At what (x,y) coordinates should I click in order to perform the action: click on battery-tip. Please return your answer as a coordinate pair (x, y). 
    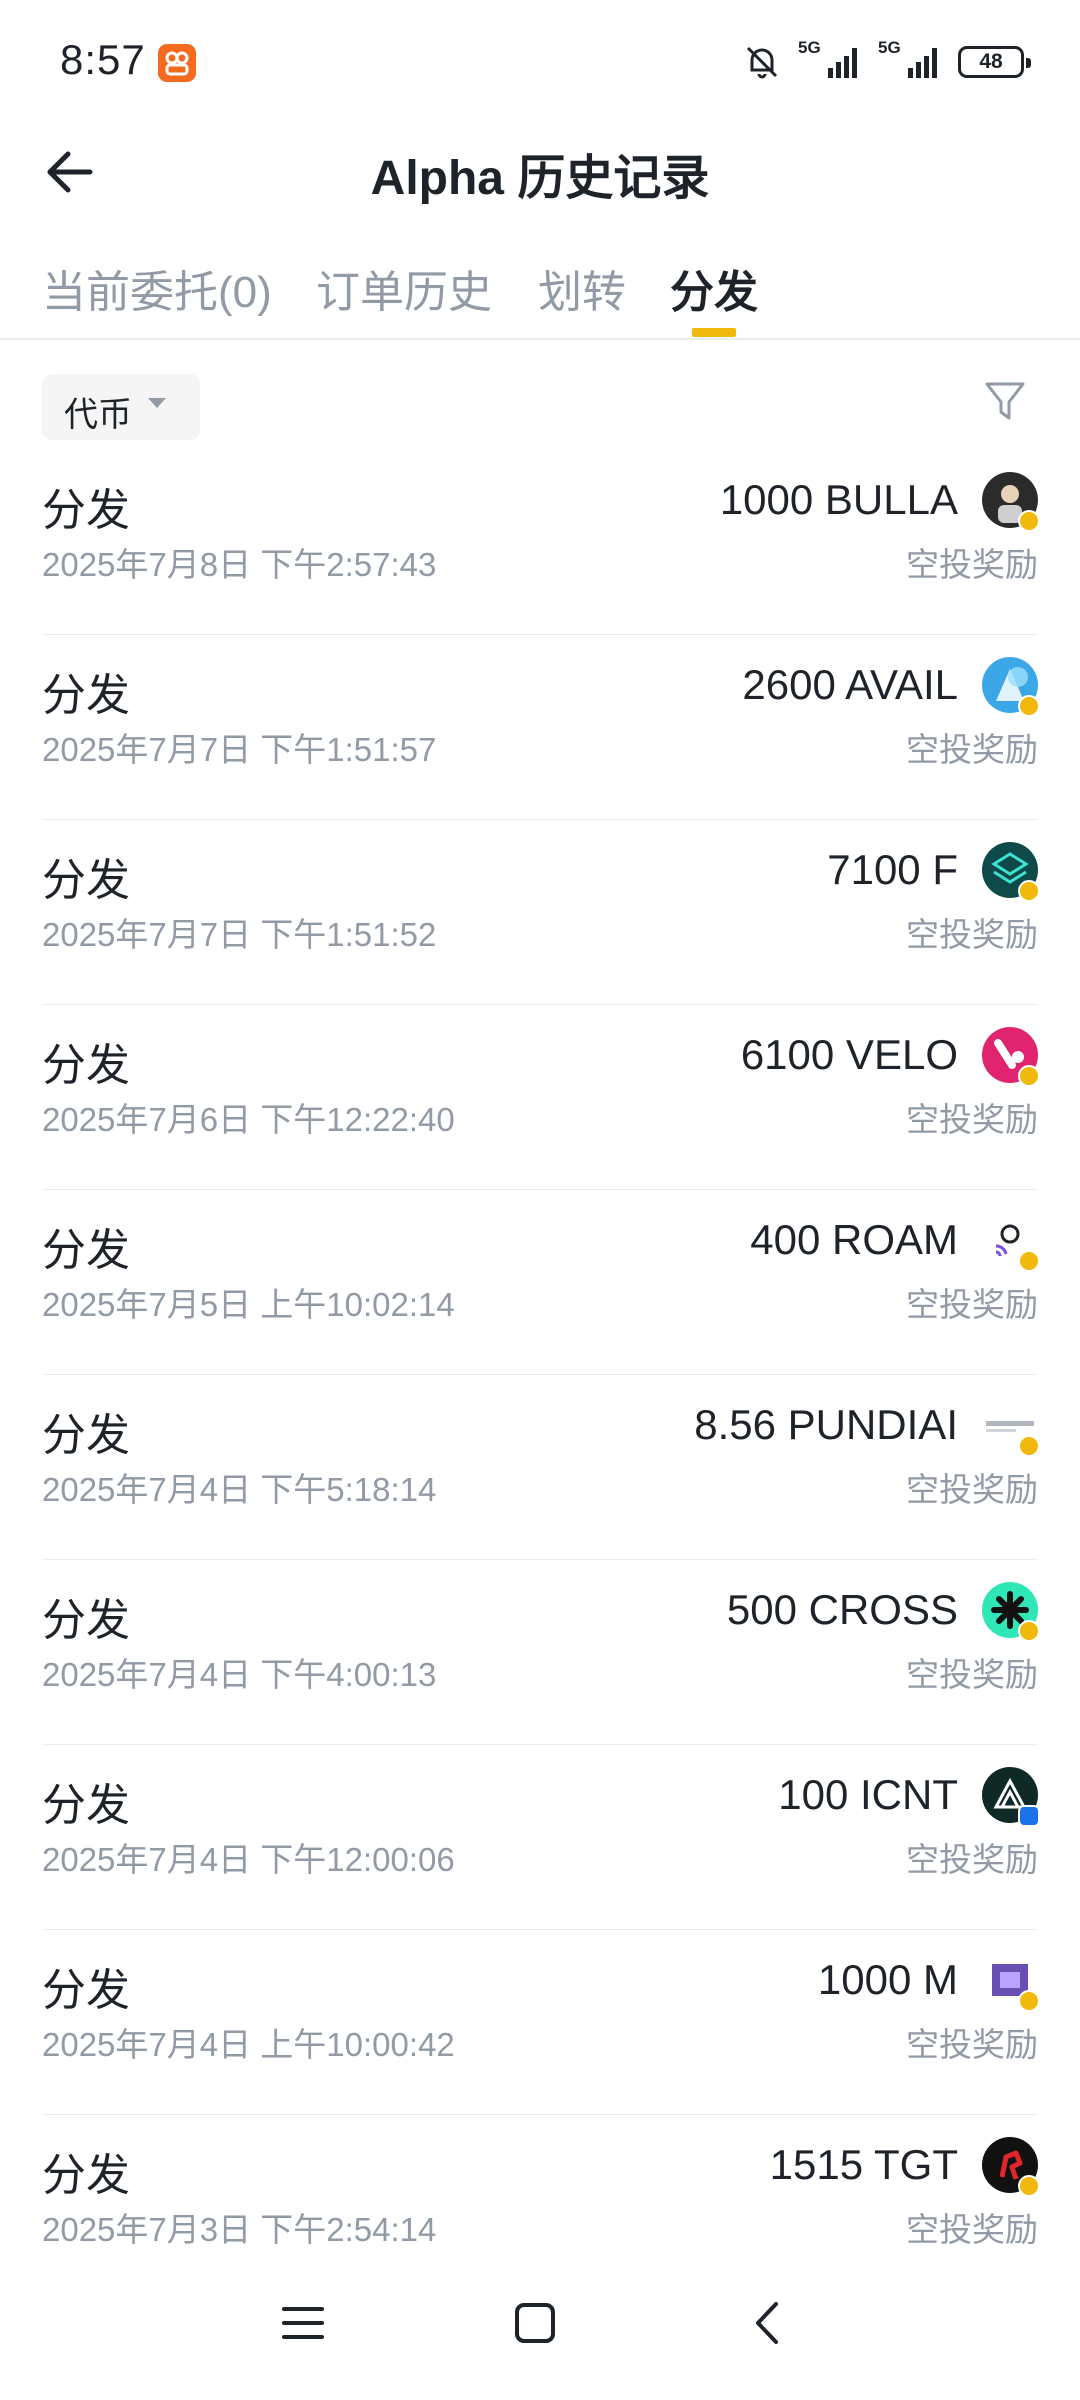
    Looking at the image, I should click on (1028, 63).